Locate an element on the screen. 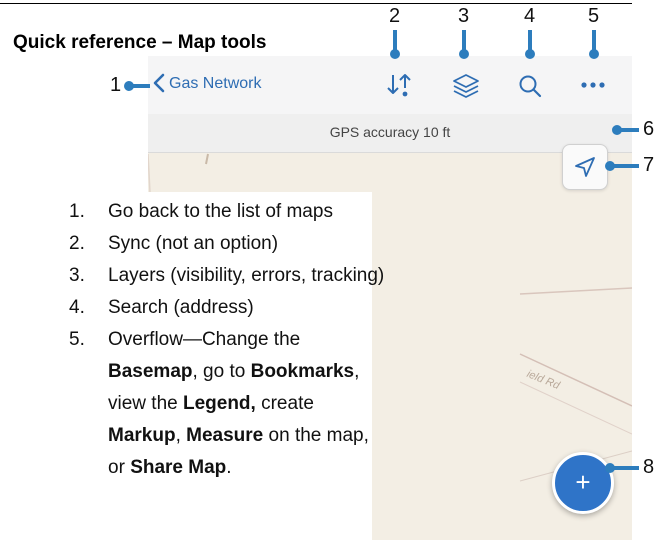 The image size is (670, 542). callout-2-dot is located at coordinates (395, 54).